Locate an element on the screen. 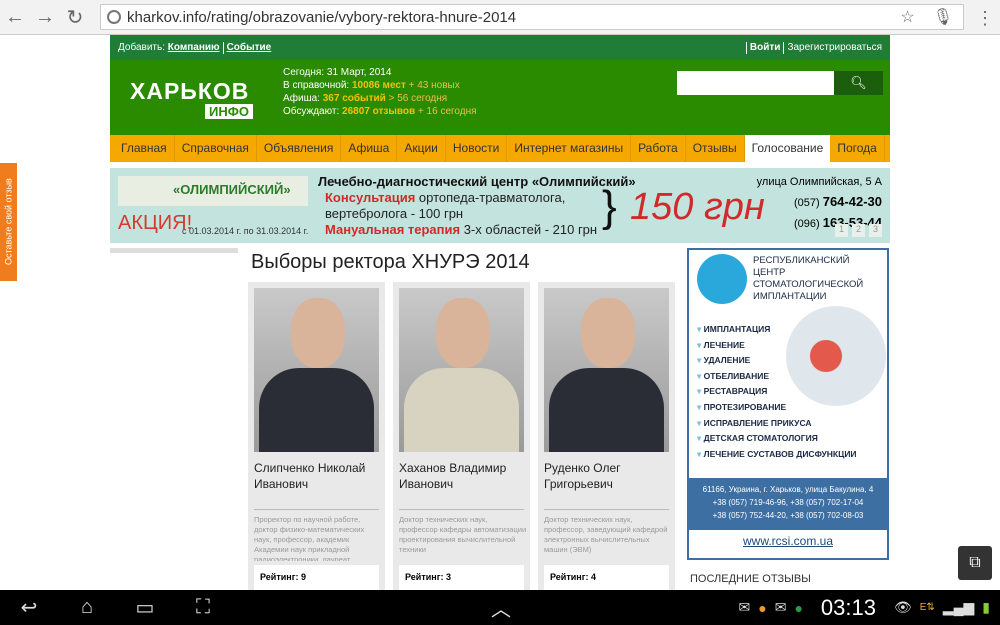  screenshot-icon: ⛶ is located at coordinates (203, 607).